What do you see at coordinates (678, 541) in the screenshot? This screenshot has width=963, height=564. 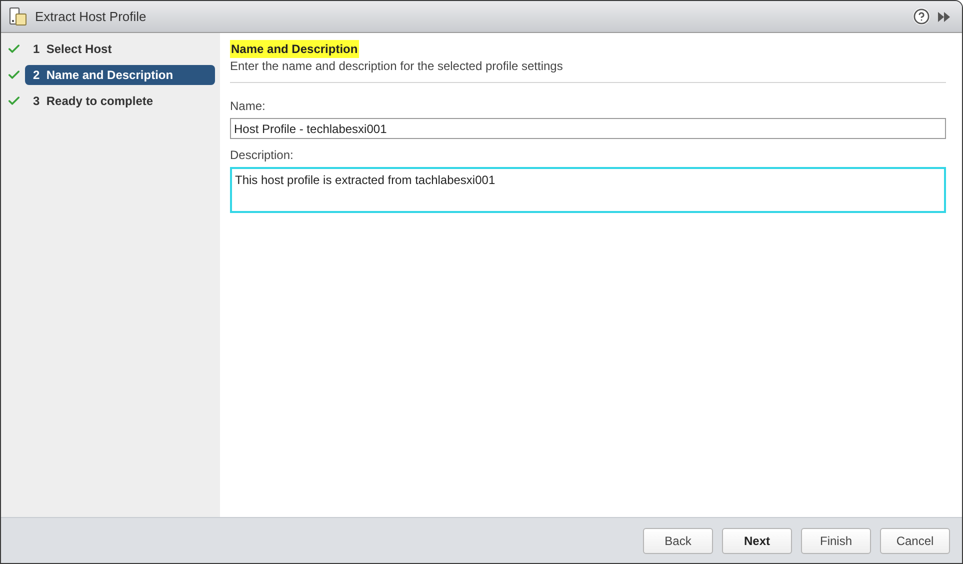 I see `dialog-button: Back` at bounding box center [678, 541].